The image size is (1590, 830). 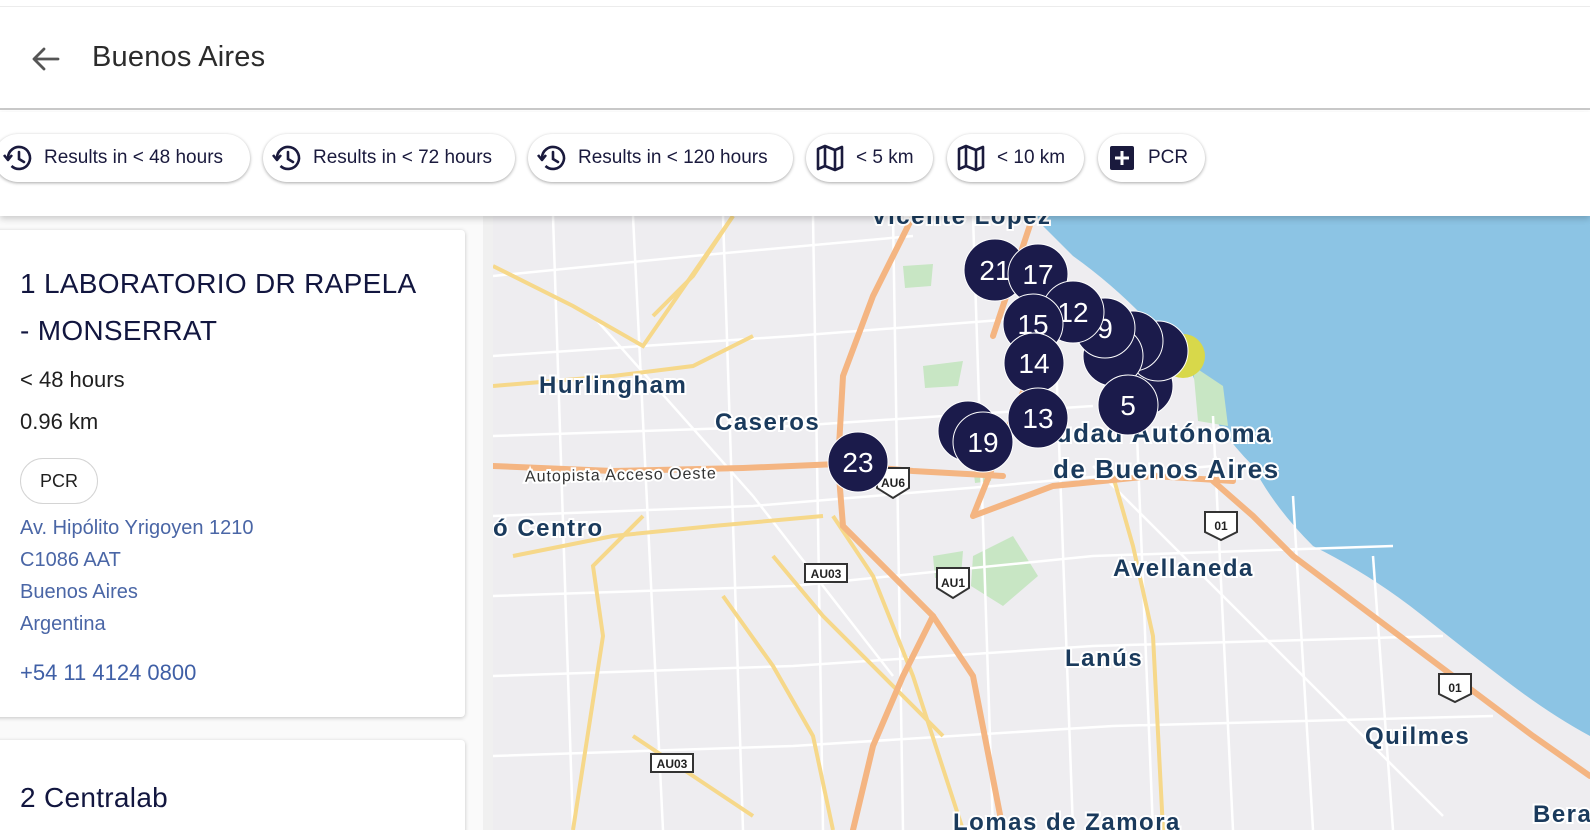 I want to click on filter-chip-label: < 10 km, so click(x=1031, y=157).